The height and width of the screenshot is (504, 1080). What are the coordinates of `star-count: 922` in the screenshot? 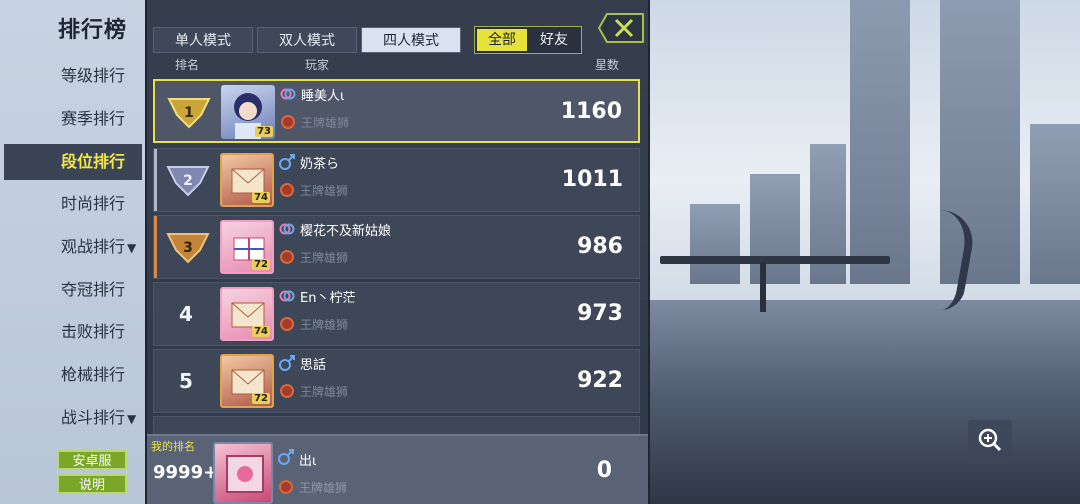 It's located at (600, 380).